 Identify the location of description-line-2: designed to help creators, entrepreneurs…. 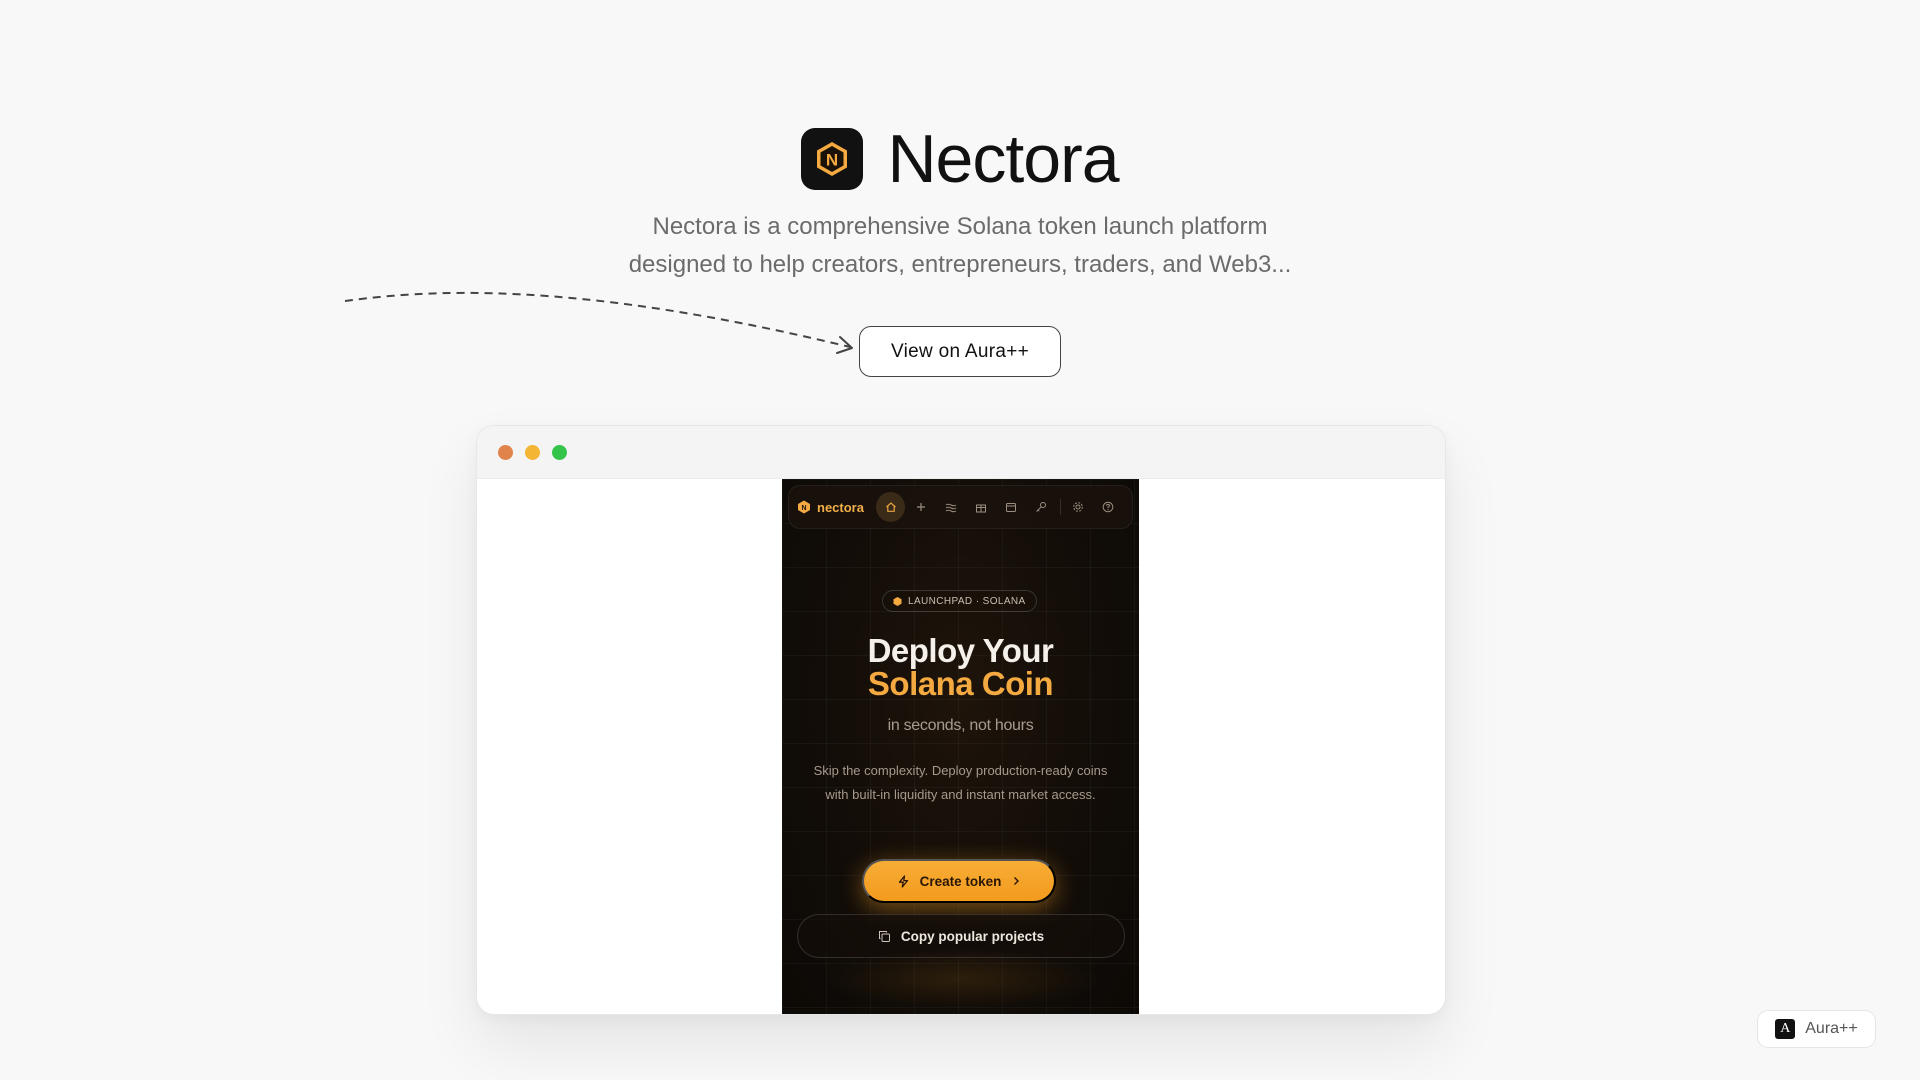
(960, 264).